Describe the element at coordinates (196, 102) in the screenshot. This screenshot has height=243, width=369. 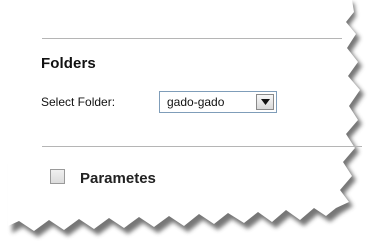
I see `folder-select-value: gado-gado` at that location.